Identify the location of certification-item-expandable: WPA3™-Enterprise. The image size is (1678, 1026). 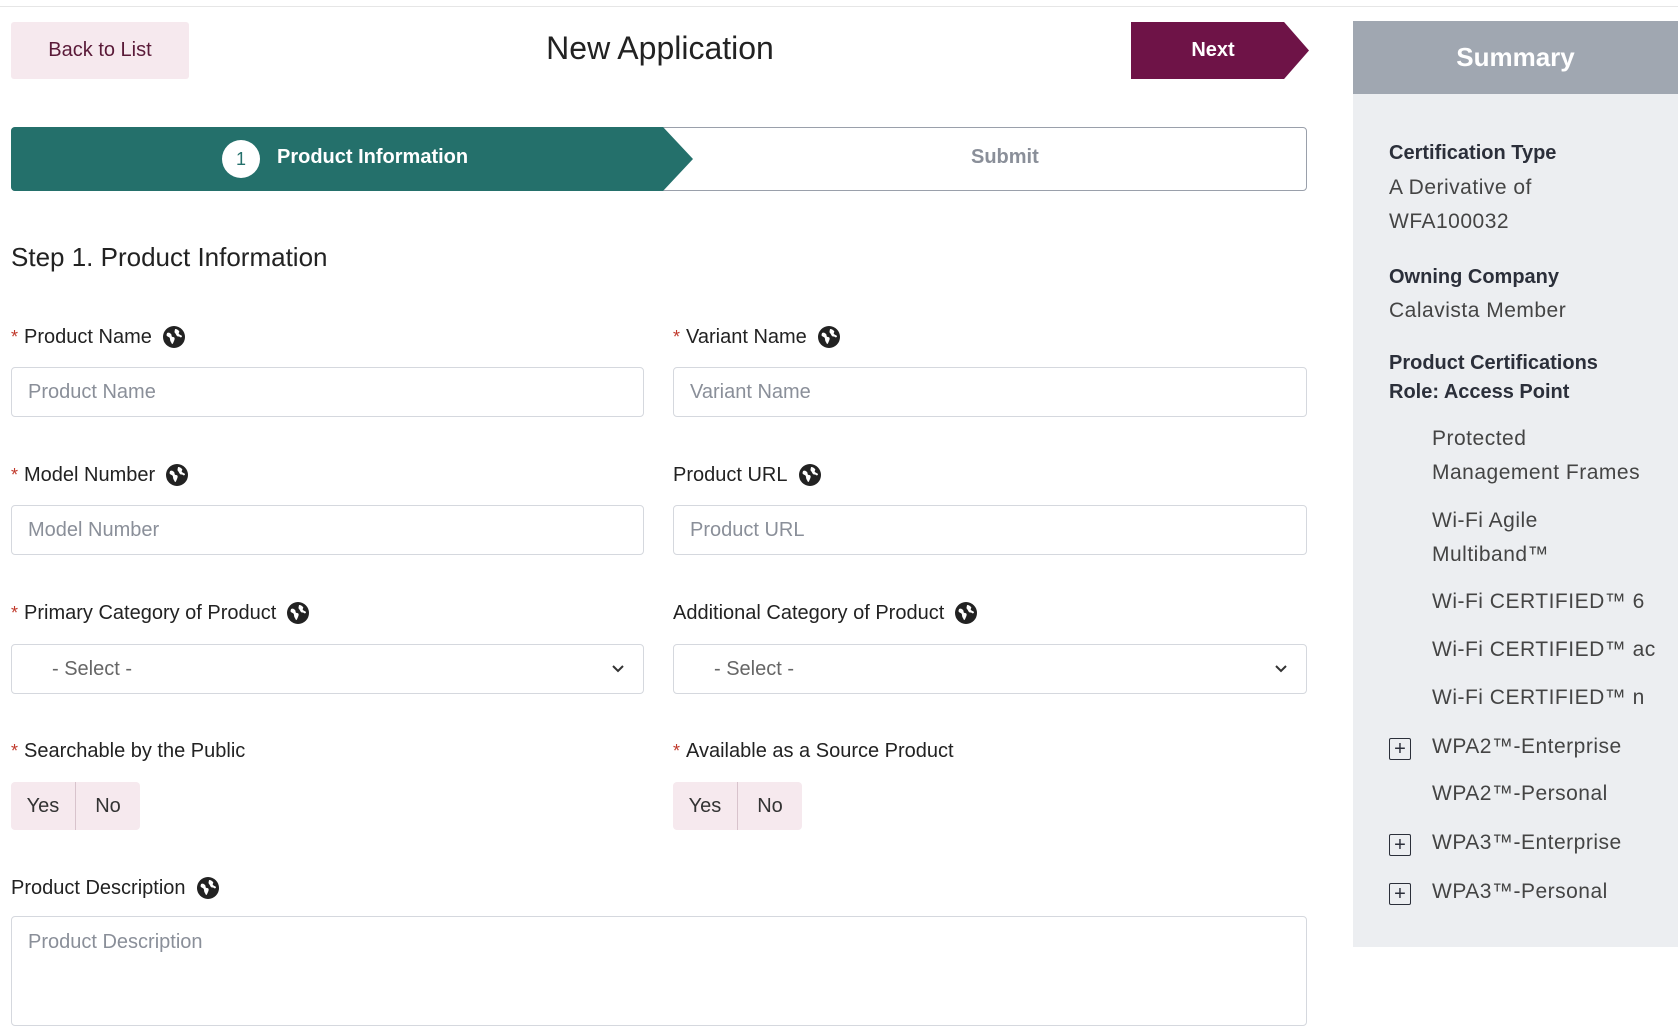
(1527, 843).